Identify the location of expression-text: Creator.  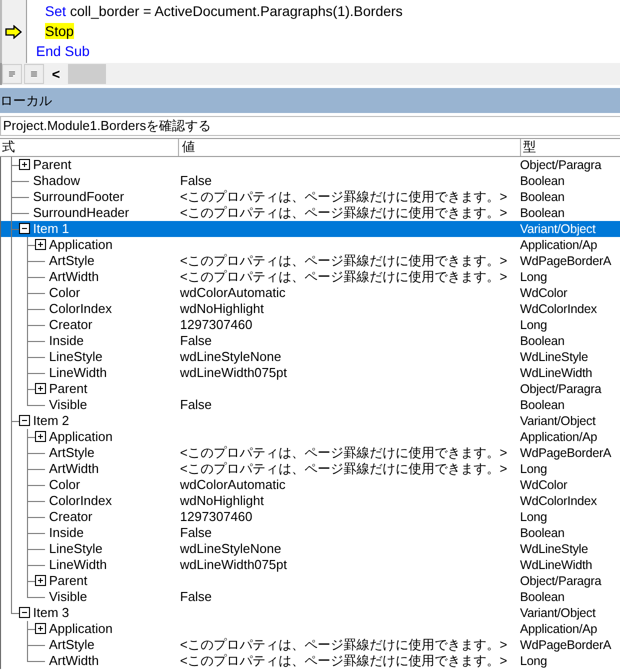
(70, 517).